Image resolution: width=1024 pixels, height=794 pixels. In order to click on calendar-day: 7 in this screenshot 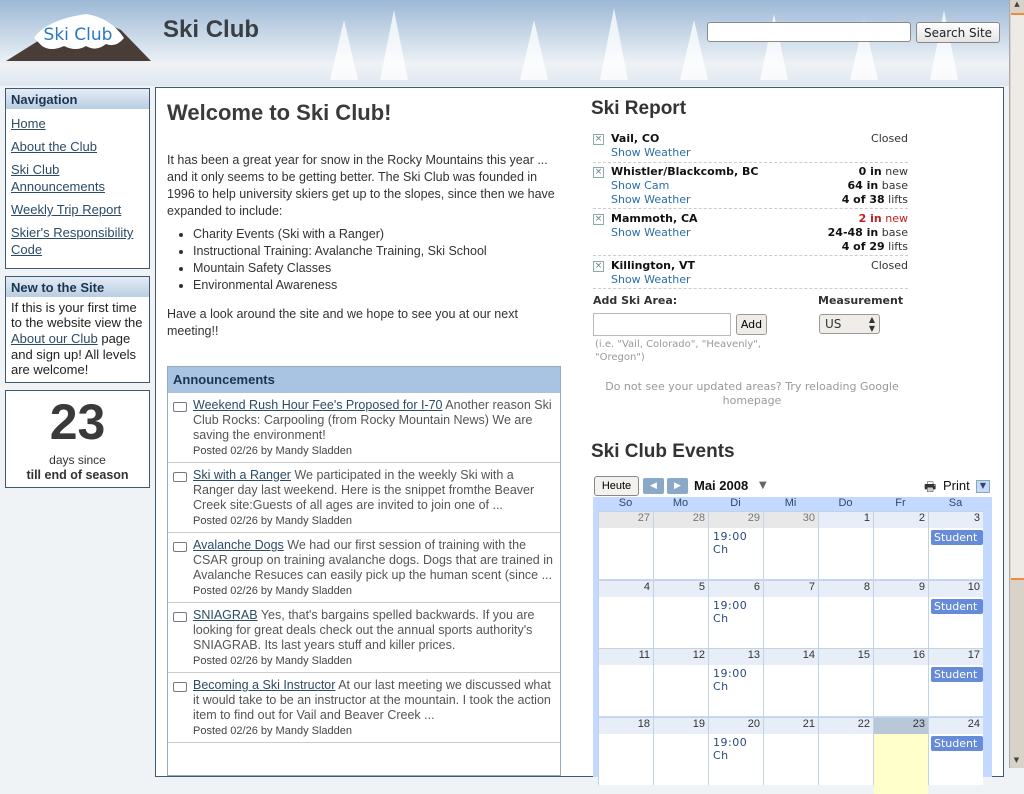, I will do `click(790, 613)`.